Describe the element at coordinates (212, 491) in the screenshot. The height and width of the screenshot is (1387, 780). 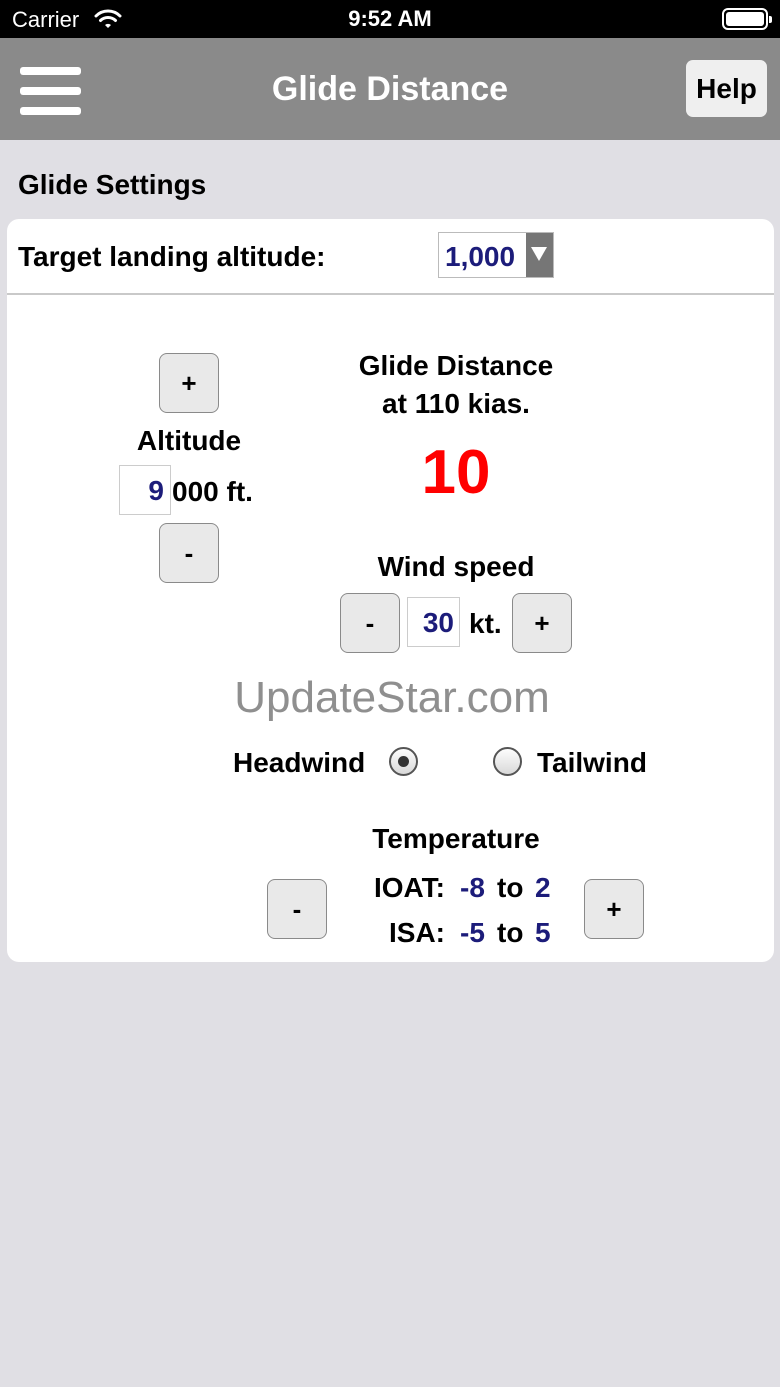
I see `altitude-unit-label: 000 ft.` at that location.